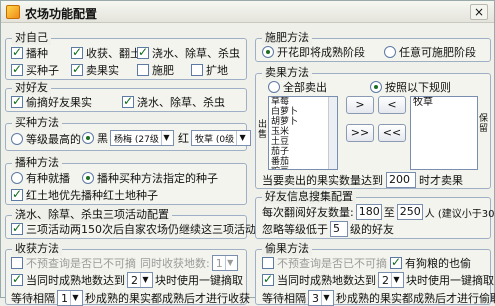 The height and width of the screenshot is (306, 495). Describe the element at coordinates (173, 102) in the screenshot. I see `friends-water-checkbox: 浇水、除草、杀虫` at that location.